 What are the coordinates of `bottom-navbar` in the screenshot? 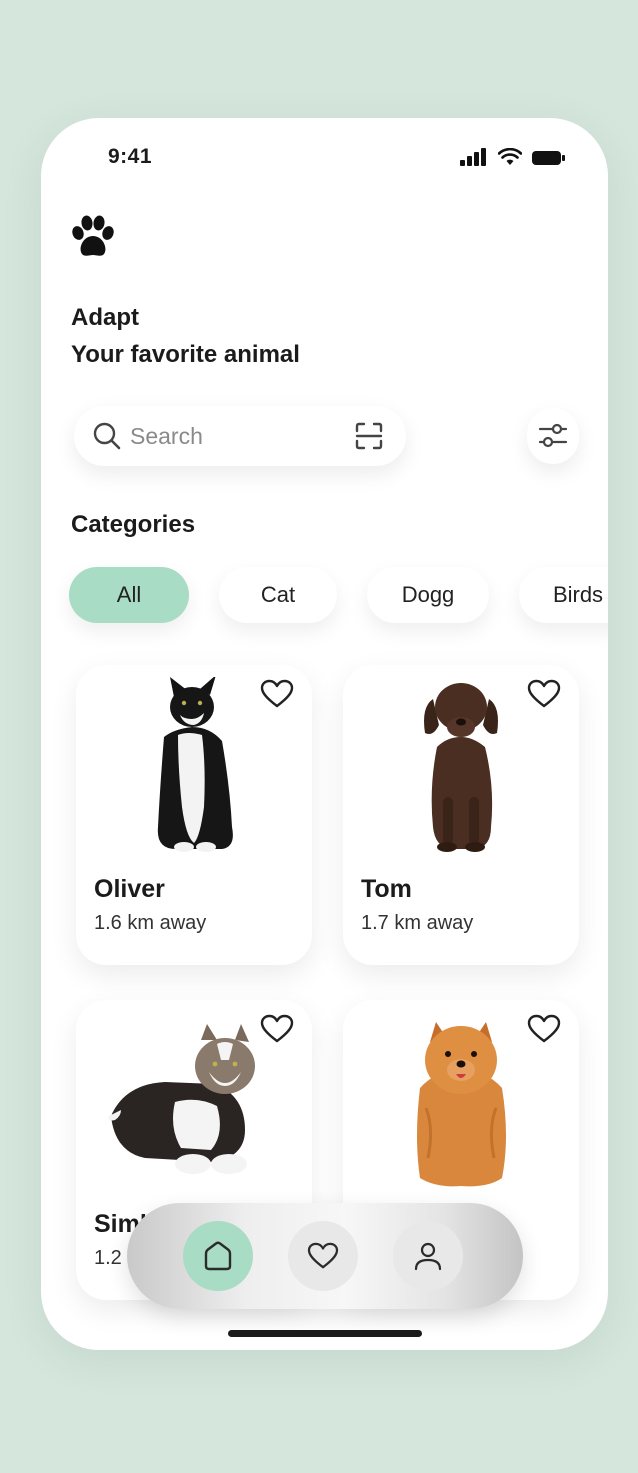 It's located at (325, 1256).